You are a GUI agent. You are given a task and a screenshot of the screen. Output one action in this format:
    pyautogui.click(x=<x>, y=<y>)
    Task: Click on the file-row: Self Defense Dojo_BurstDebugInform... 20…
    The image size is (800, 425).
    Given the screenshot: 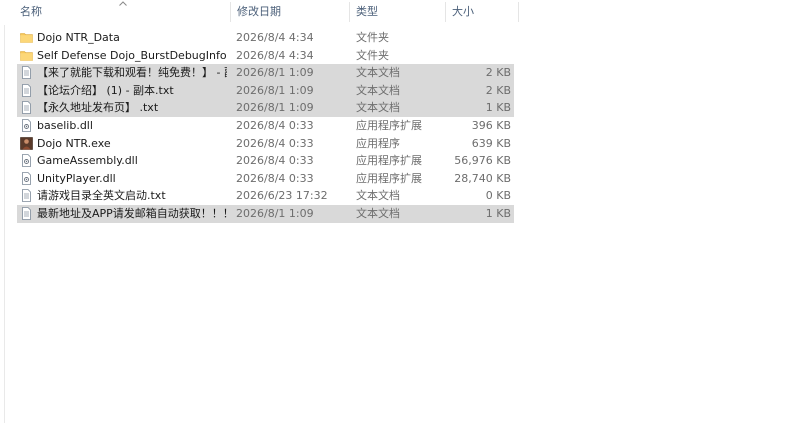 What is the action you would take?
    pyautogui.click(x=400, y=56)
    